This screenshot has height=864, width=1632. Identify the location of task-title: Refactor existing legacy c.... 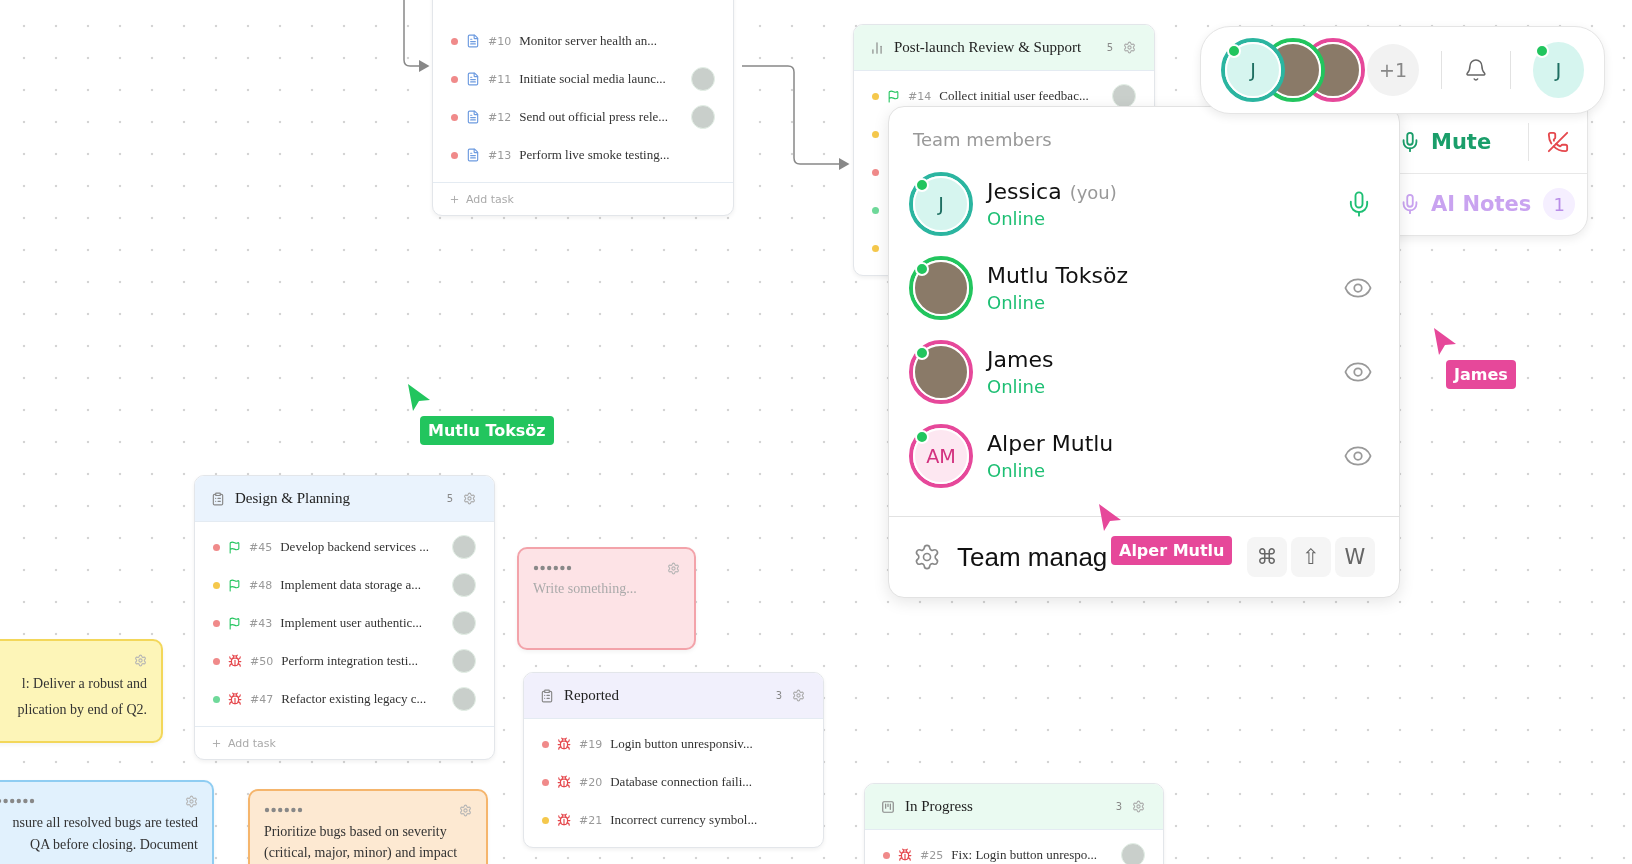
(354, 699).